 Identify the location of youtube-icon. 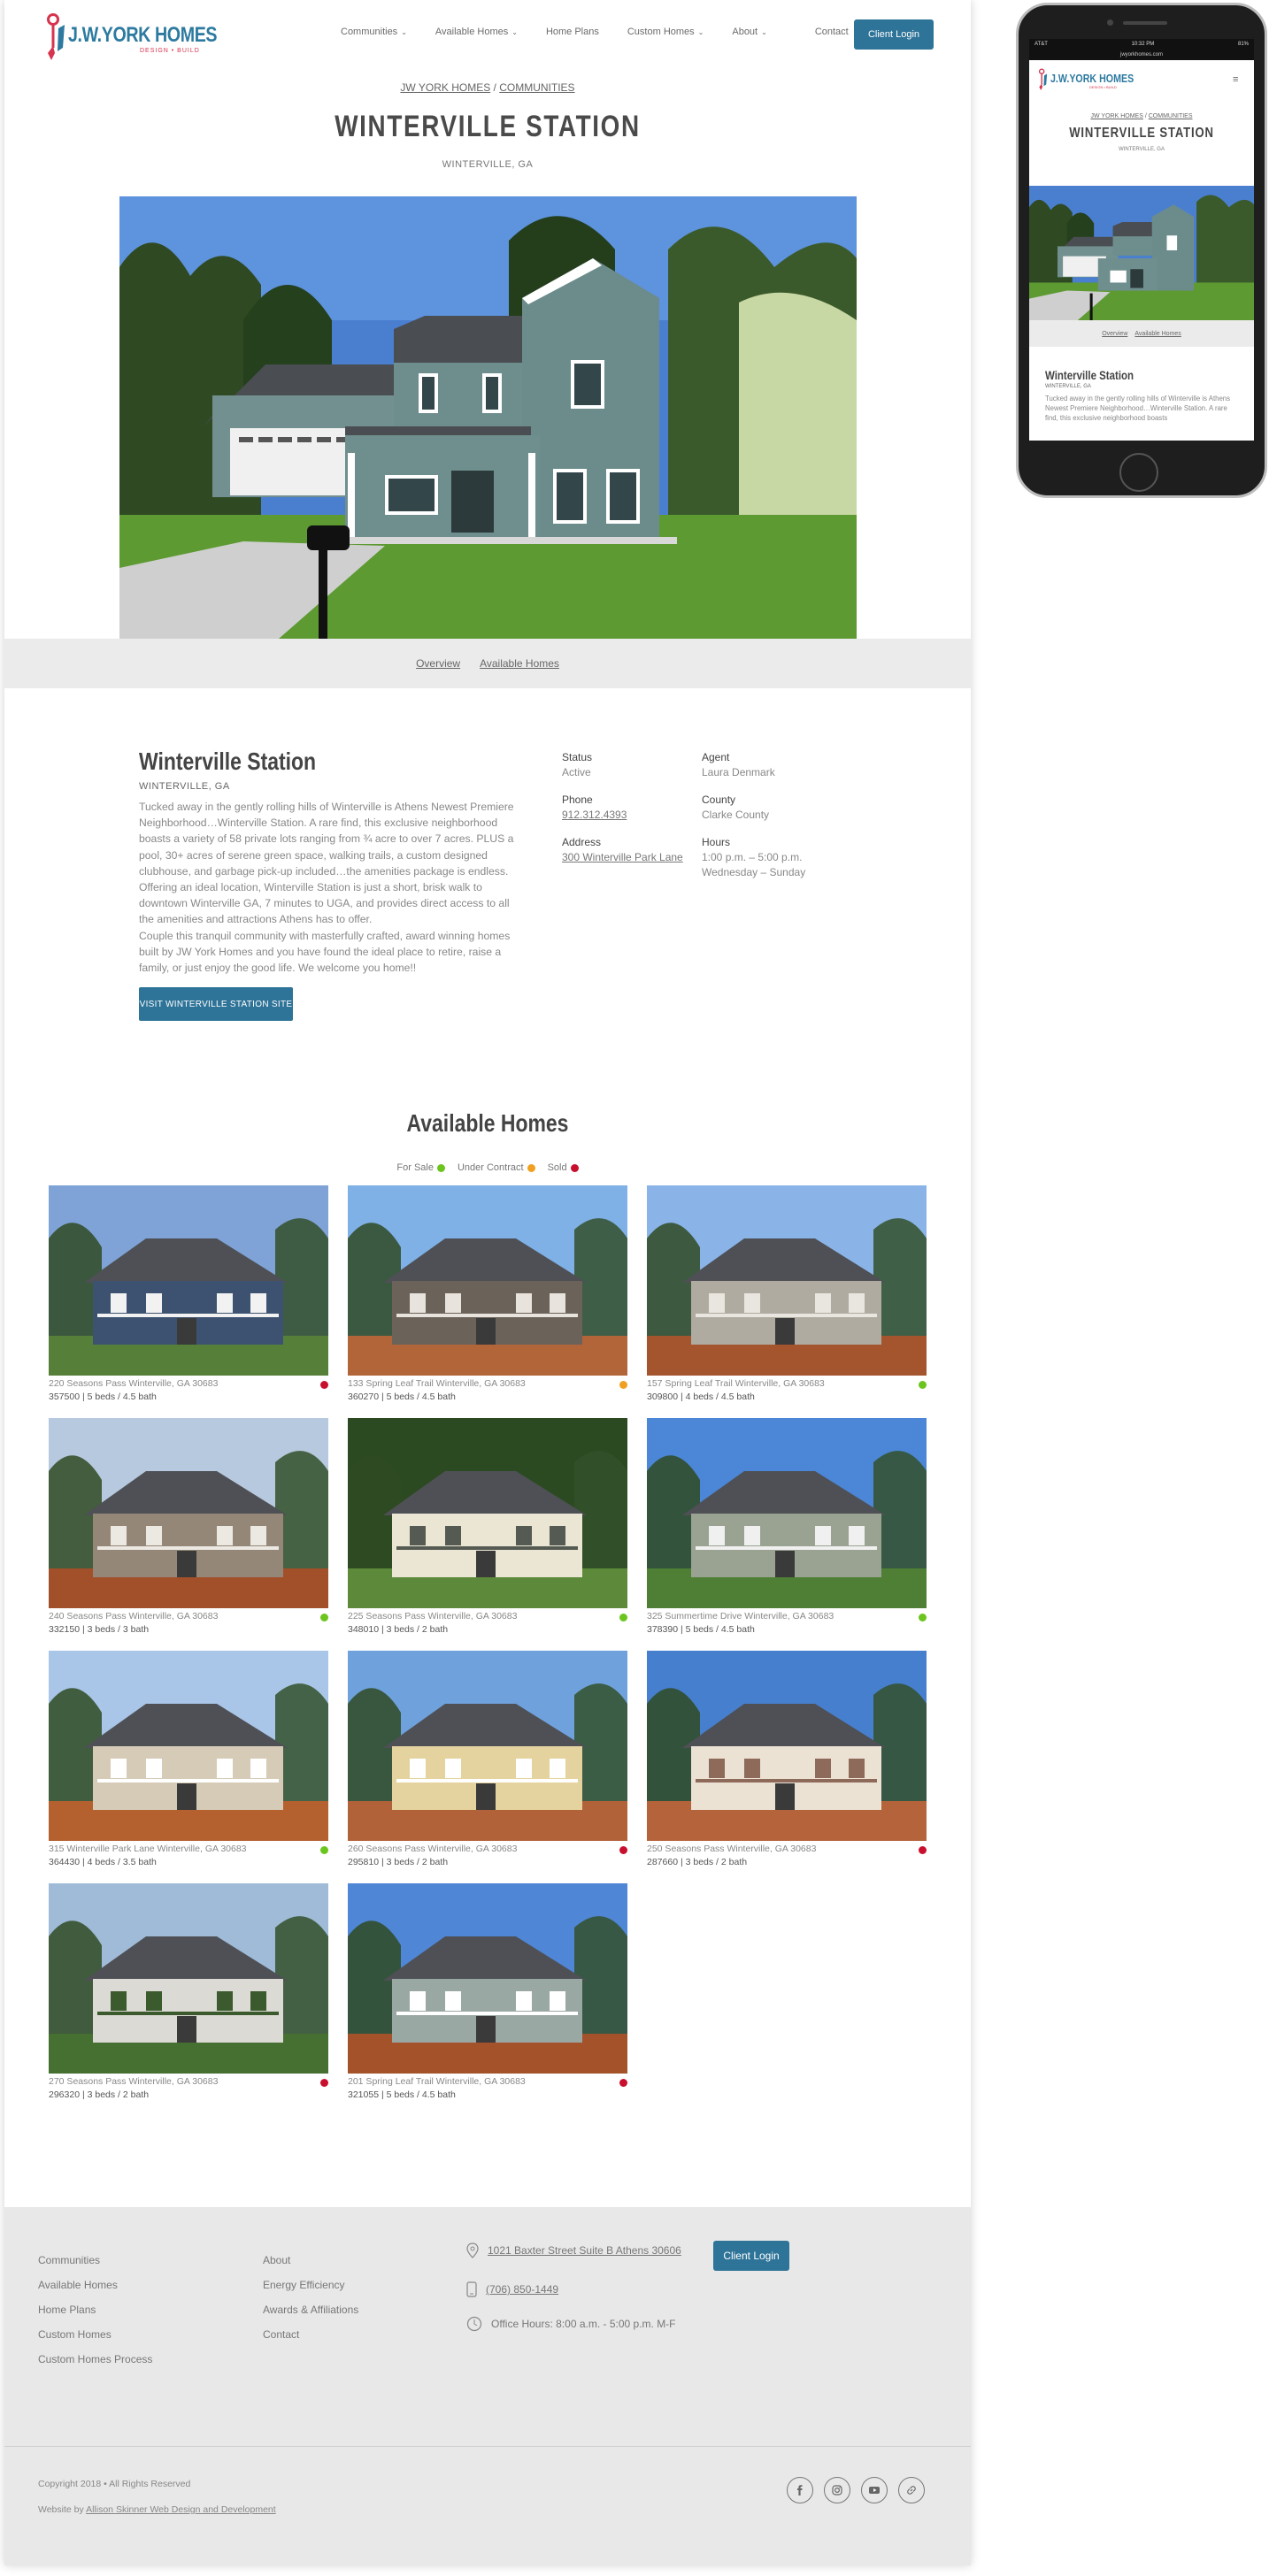
(874, 2490).